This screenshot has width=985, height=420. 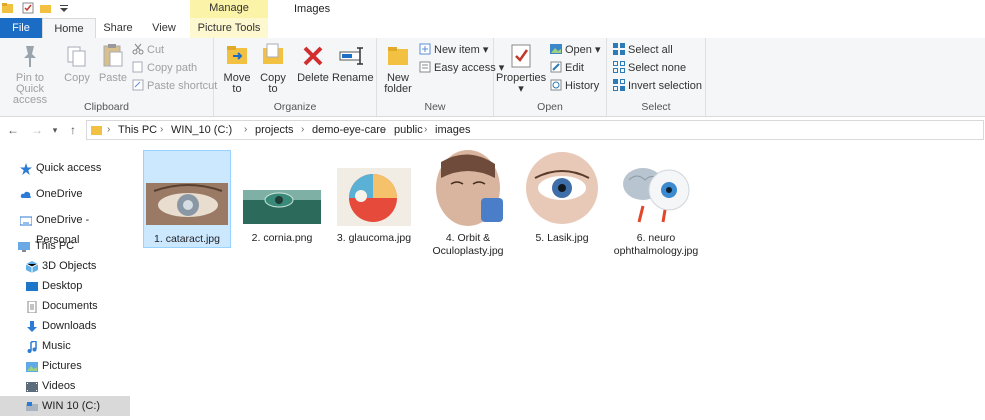 I want to click on select-none-icon, so click(x=619, y=67).